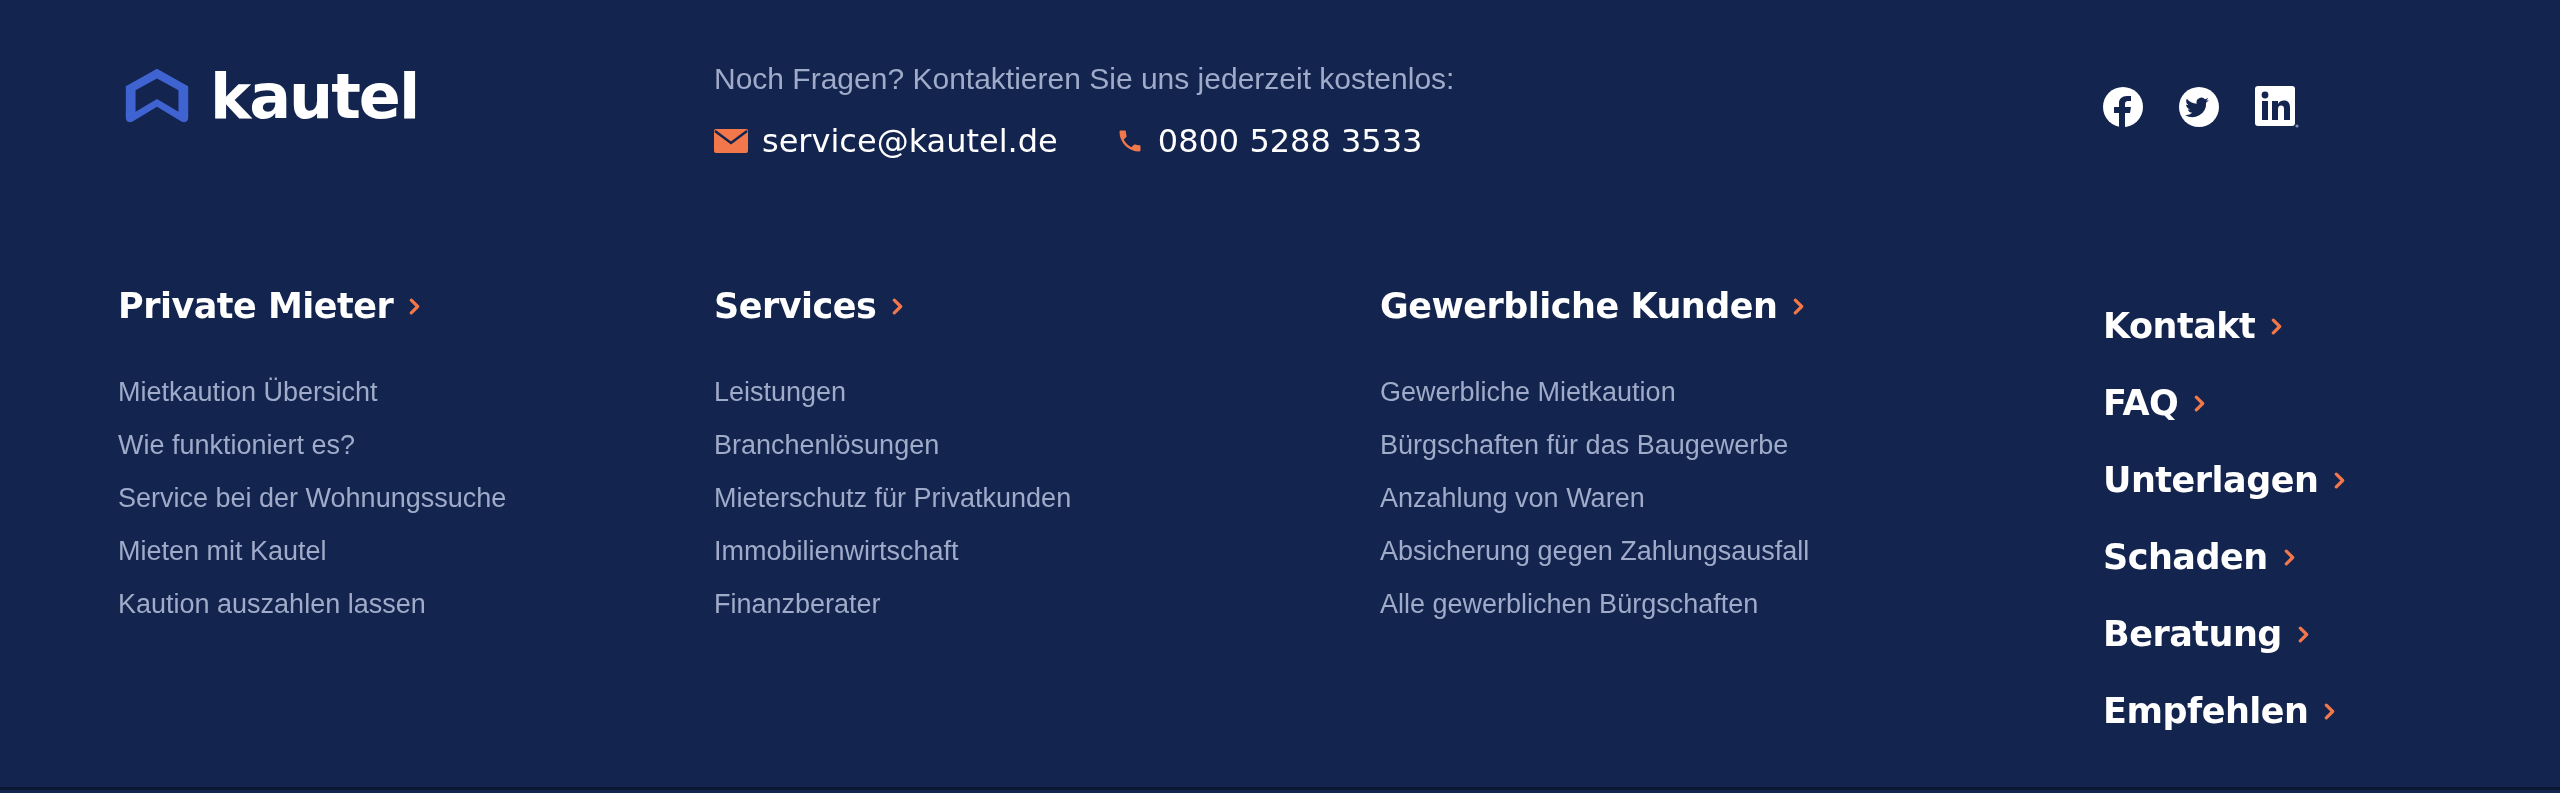 This screenshot has width=2560, height=793. Describe the element at coordinates (2123, 107) in the screenshot. I see `facebook-icon` at that location.